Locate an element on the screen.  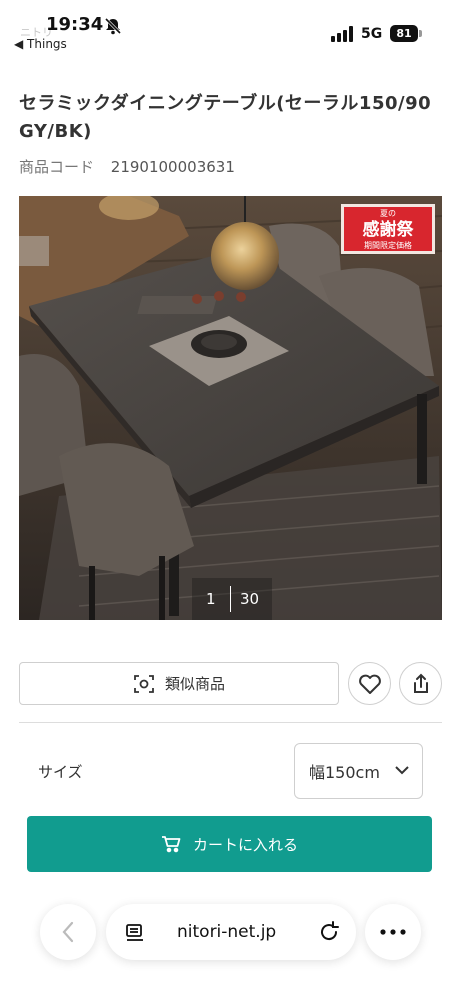
product-code-label: 商品コード is located at coordinates (57, 167).